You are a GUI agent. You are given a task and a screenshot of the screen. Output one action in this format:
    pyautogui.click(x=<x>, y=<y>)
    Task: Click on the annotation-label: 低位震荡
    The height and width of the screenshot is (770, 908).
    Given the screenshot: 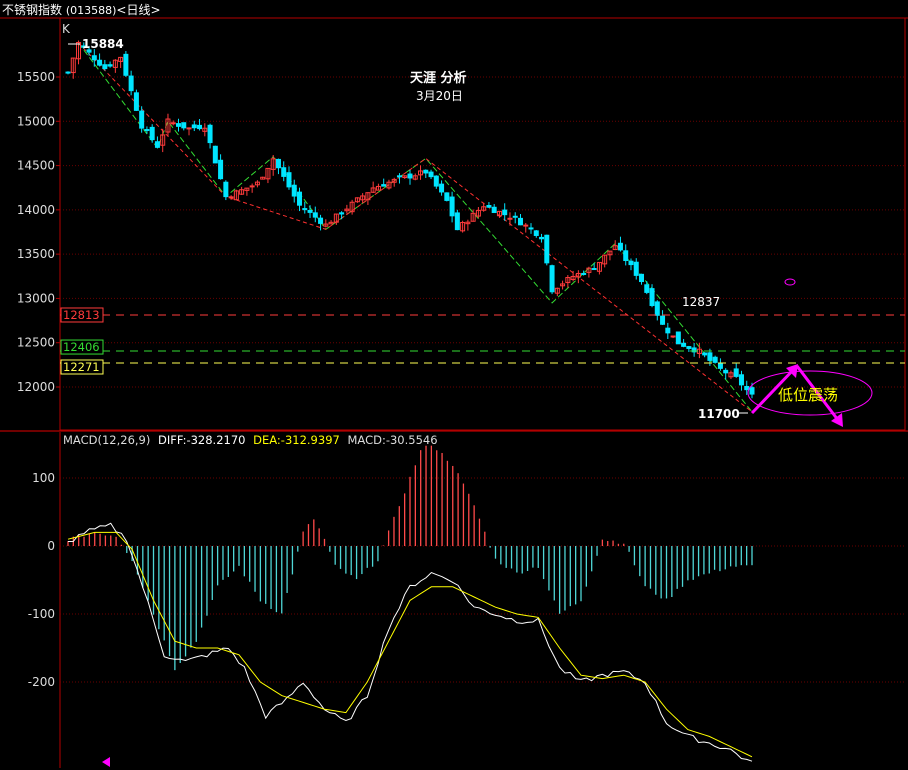 What is the action you would take?
    pyautogui.click(x=808, y=395)
    